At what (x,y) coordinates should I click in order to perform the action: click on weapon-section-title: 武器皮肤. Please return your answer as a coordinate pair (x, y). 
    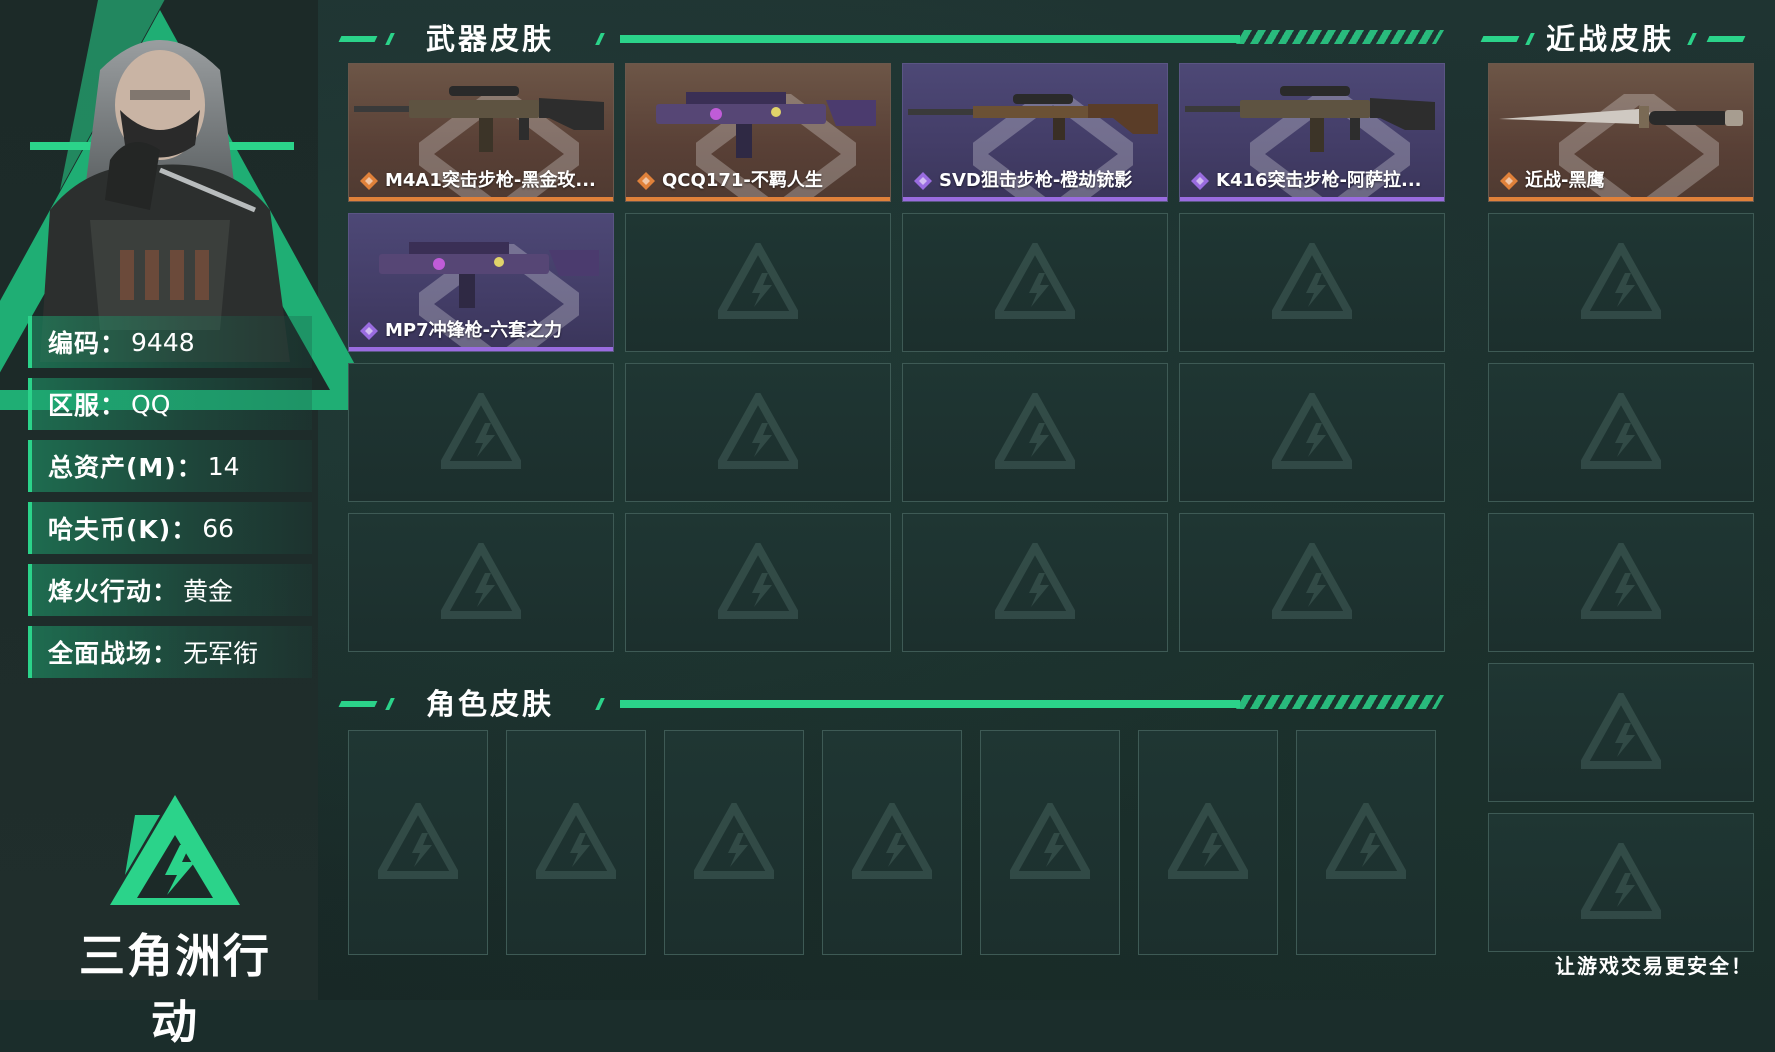
    Looking at the image, I should click on (490, 39).